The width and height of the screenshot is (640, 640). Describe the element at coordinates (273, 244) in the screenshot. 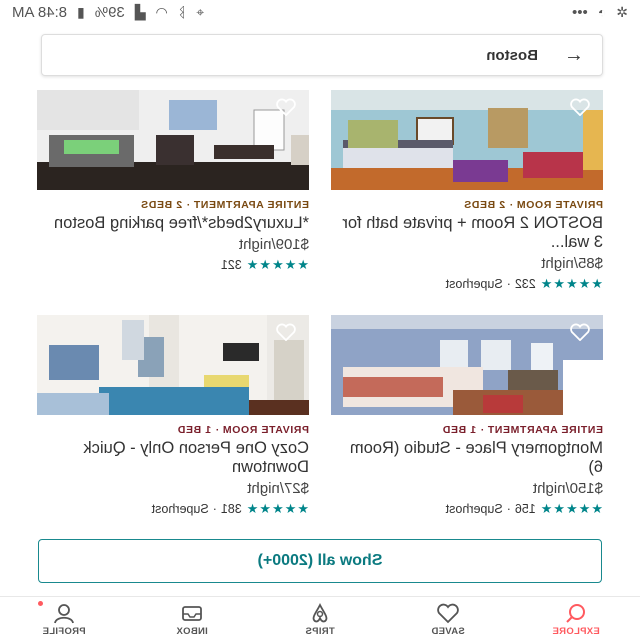

I see `listing-price: $109/night` at that location.